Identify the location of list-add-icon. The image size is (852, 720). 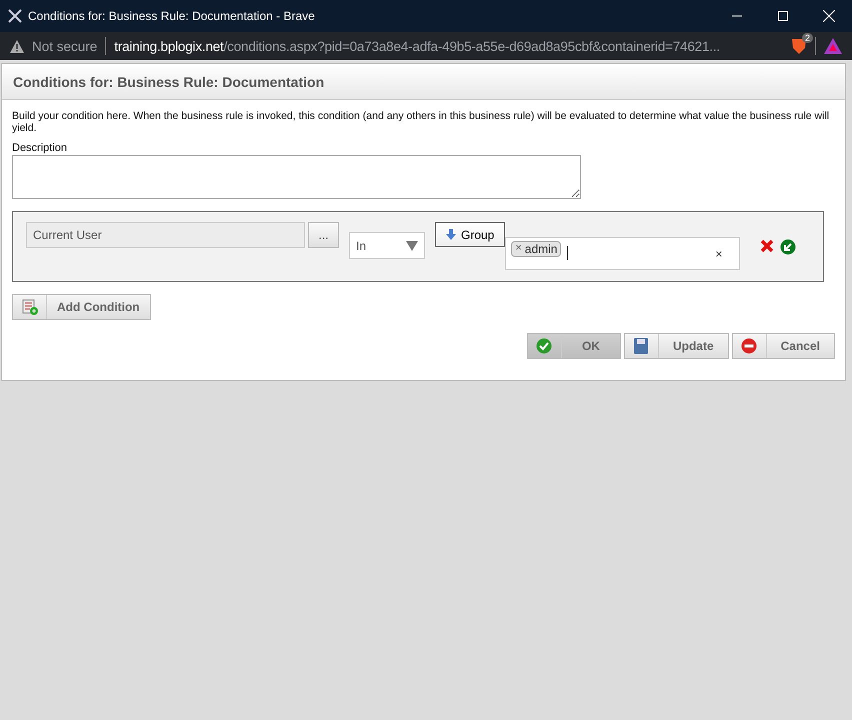
(30, 307).